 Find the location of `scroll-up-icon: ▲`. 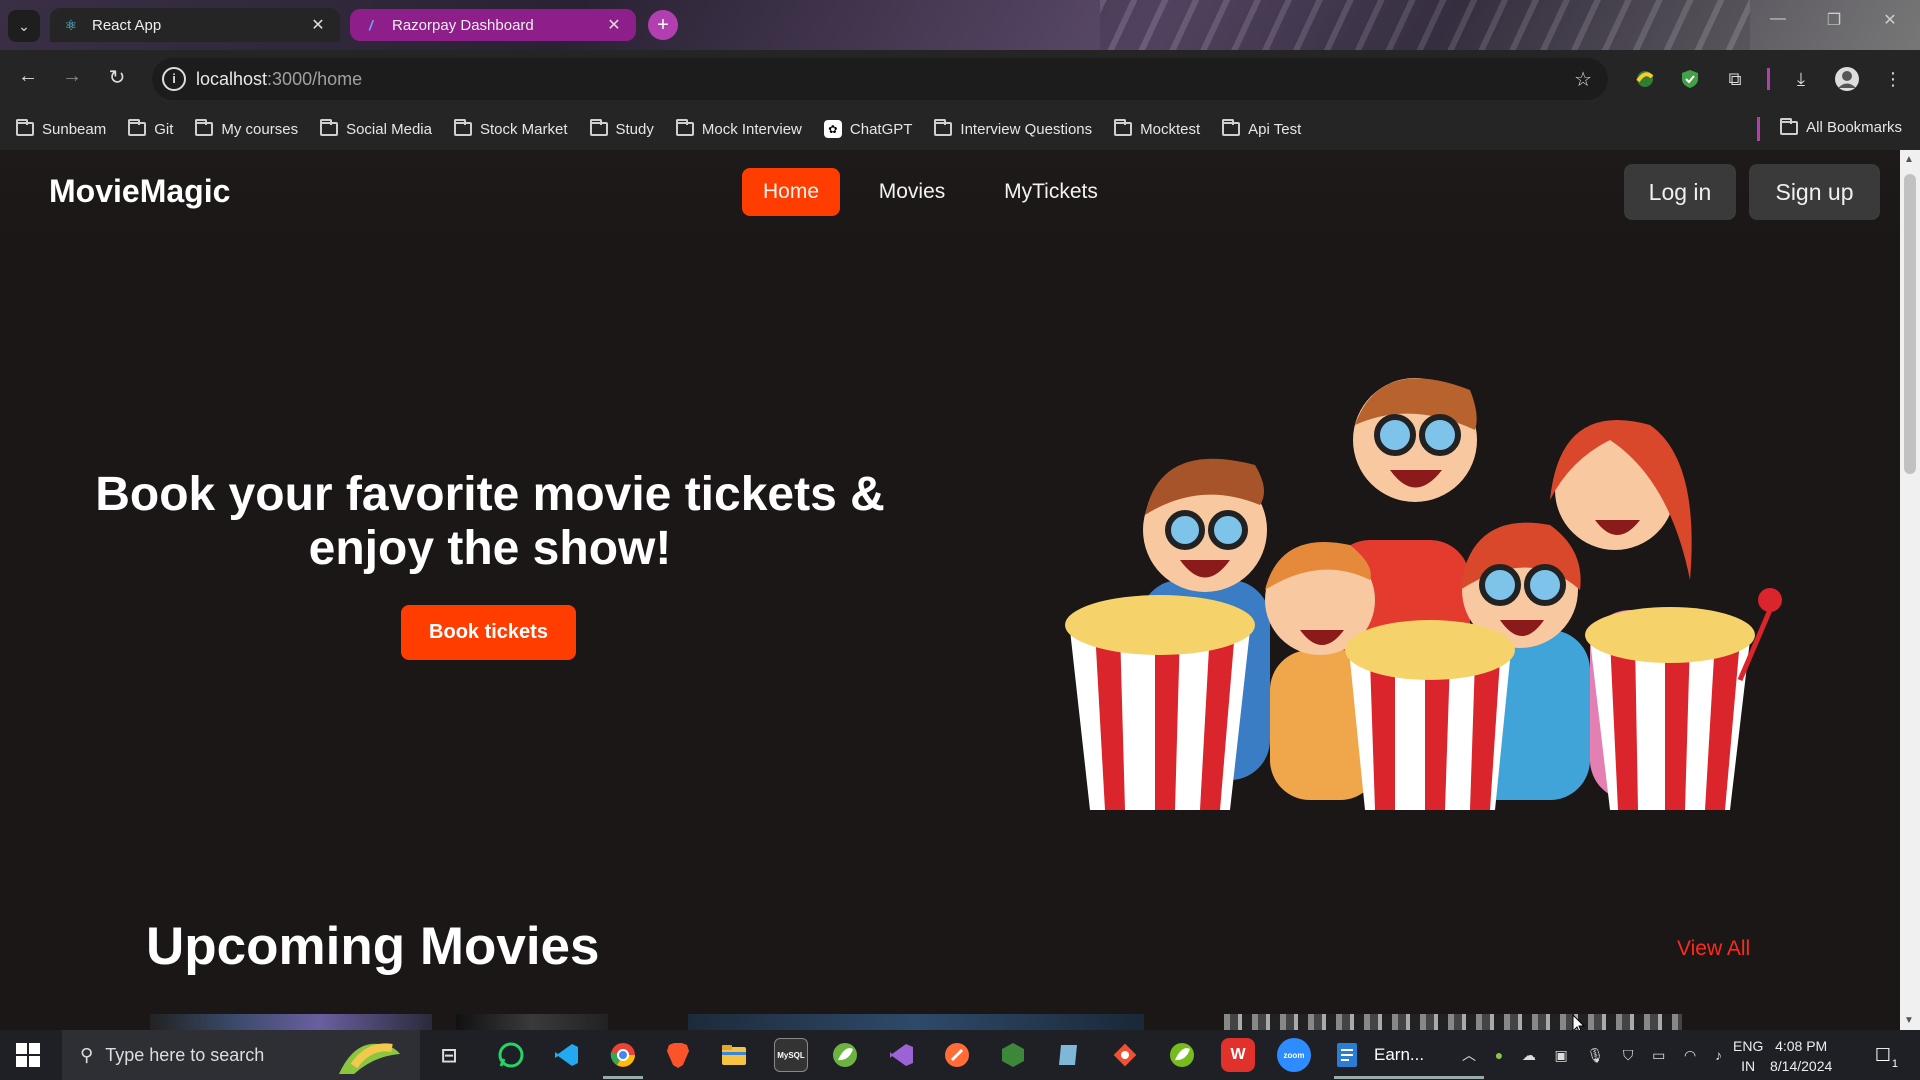

scroll-up-icon: ▲ is located at coordinates (1909, 159).